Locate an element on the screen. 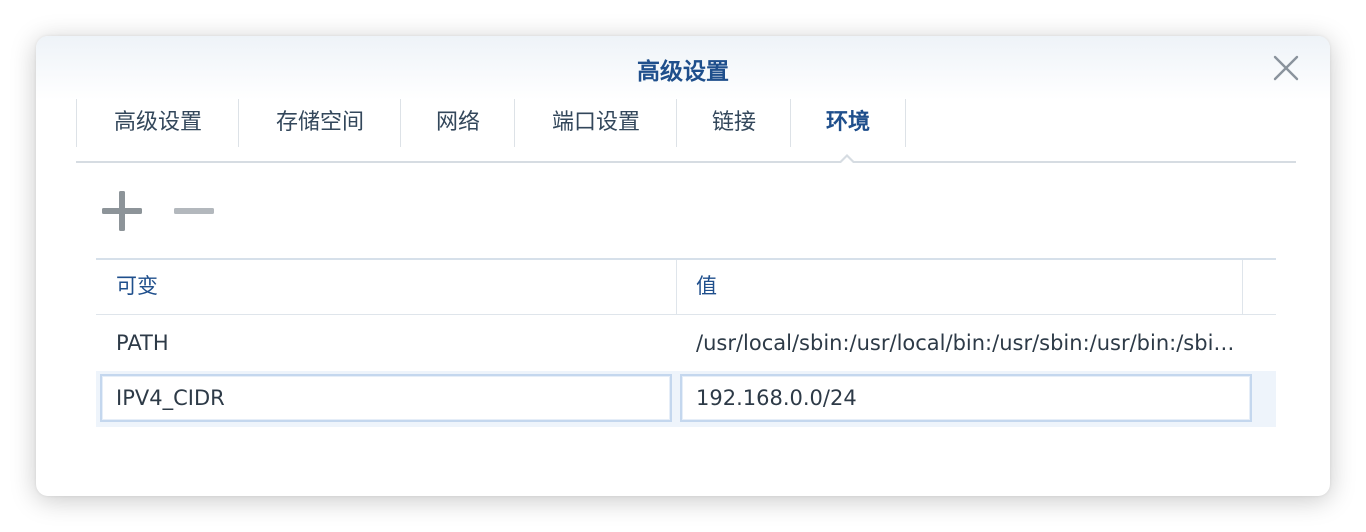 The height and width of the screenshot is (532, 1366). dialog-titlebar: 高级设置 is located at coordinates (683, 68).